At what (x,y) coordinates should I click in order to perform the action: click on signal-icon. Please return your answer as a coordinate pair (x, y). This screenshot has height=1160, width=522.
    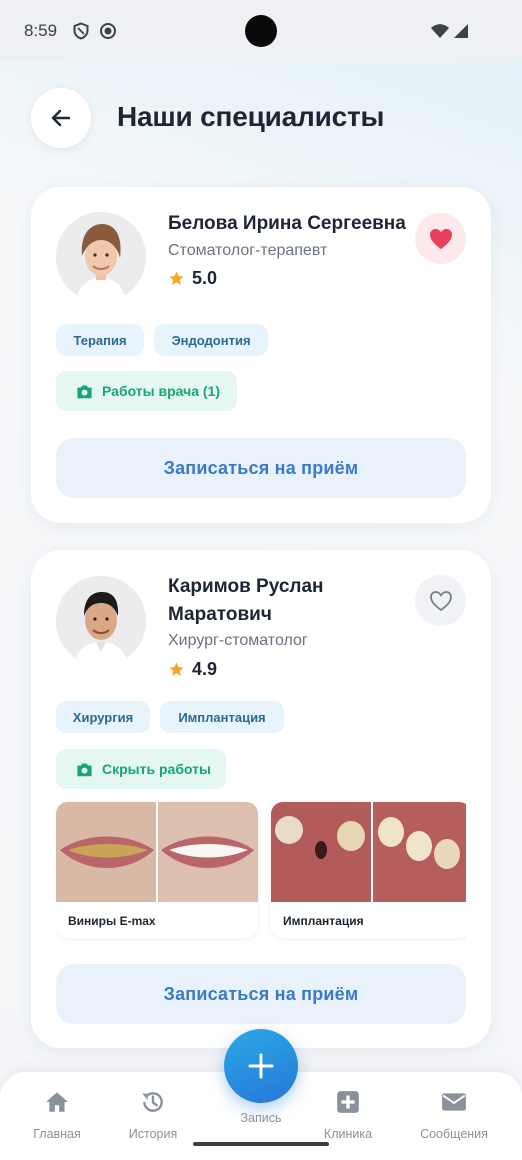
    Looking at the image, I should click on (461, 31).